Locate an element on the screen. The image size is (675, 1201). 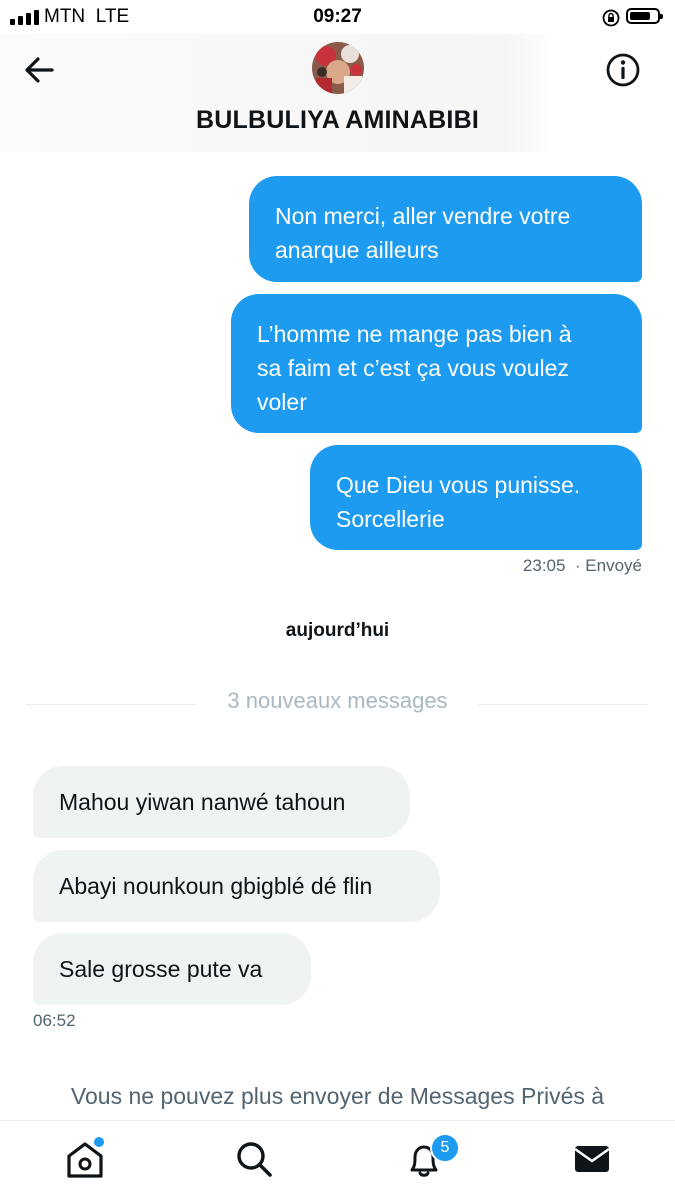
sent-message-meta: 23:05 · Envoyé is located at coordinates (582, 566).